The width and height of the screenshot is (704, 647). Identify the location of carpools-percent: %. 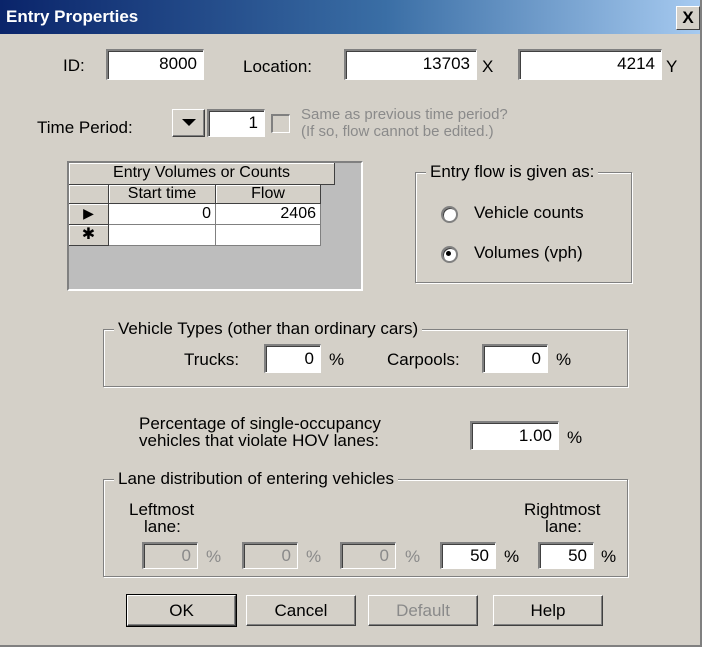
(564, 359).